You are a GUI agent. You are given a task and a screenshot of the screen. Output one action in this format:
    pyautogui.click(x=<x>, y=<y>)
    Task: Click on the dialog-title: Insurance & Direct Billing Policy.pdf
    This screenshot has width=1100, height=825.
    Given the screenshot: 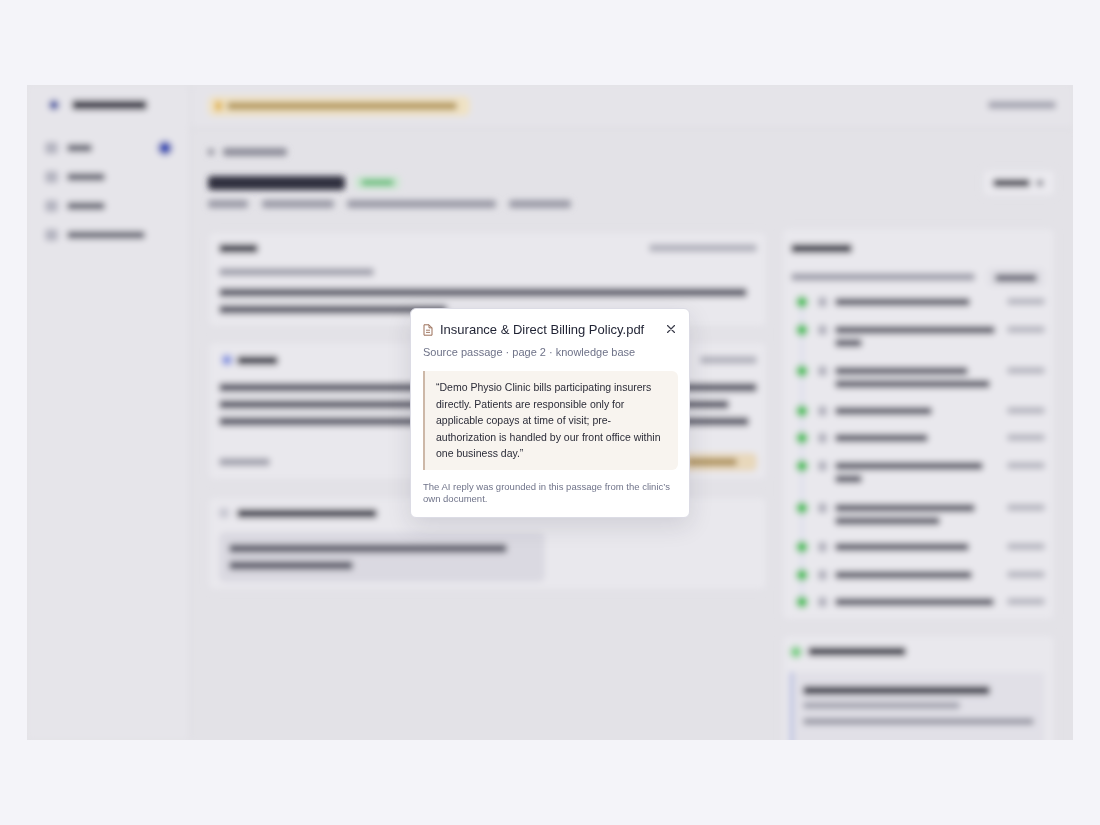 What is the action you would take?
    pyautogui.click(x=542, y=330)
    